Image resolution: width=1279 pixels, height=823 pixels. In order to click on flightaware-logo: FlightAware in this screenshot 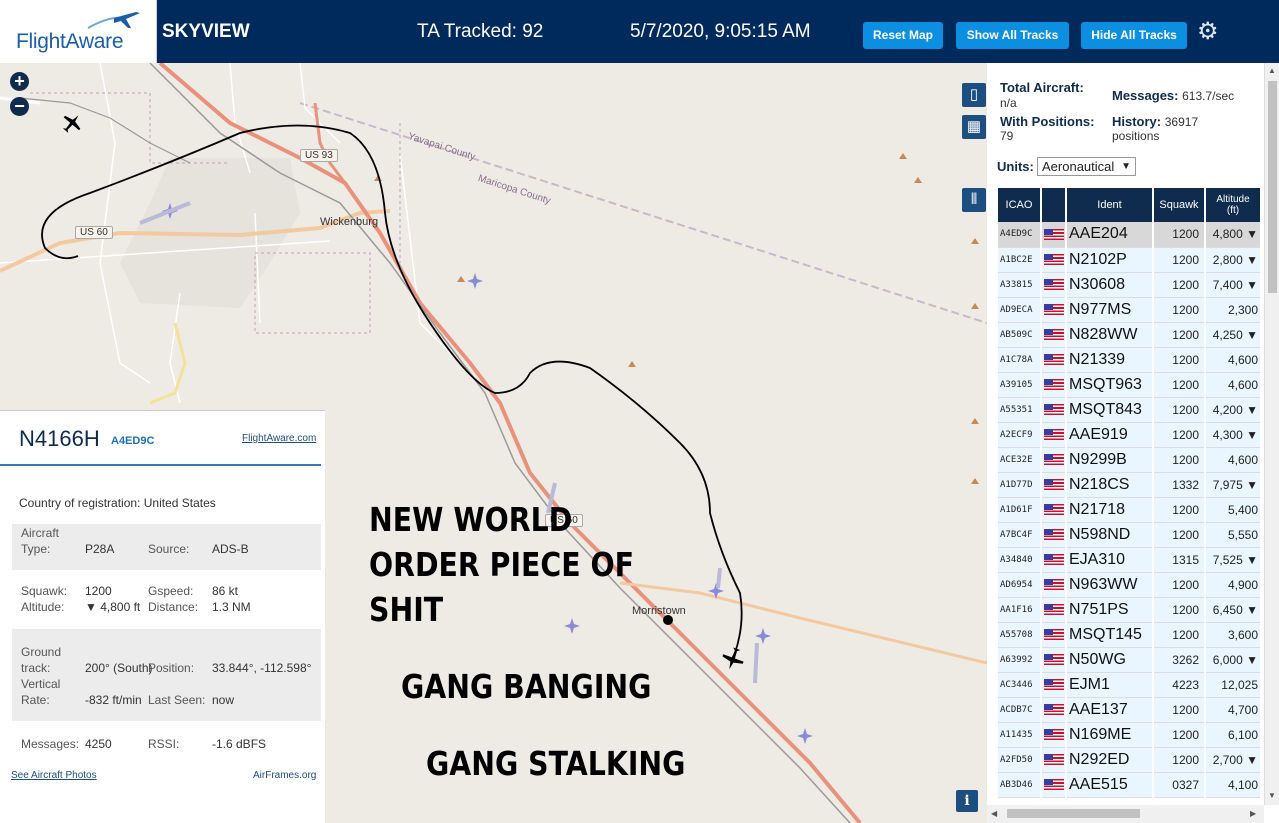, I will do `click(78, 31)`.